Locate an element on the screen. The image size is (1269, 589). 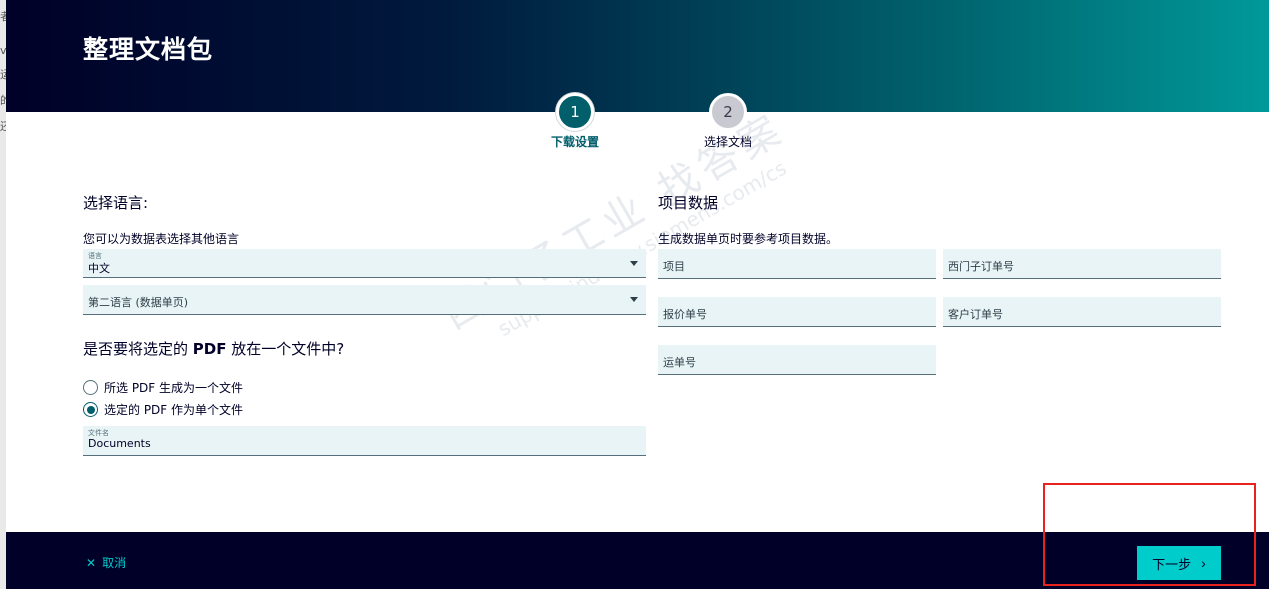
step-number: 2 is located at coordinates (728, 112).